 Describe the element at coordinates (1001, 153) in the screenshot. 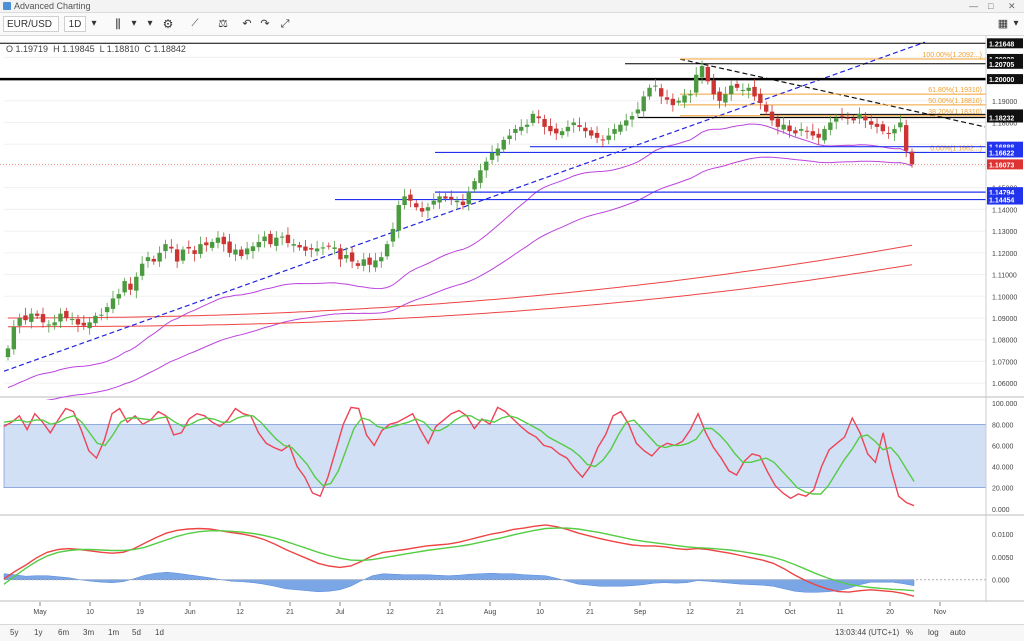

I see `price-level-label: 1.16622` at that location.